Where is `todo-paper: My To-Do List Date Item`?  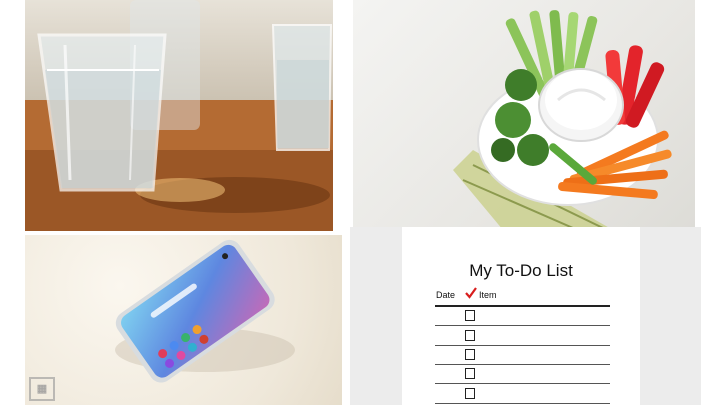 todo-paper: My To-Do List Date Item is located at coordinates (521, 316).